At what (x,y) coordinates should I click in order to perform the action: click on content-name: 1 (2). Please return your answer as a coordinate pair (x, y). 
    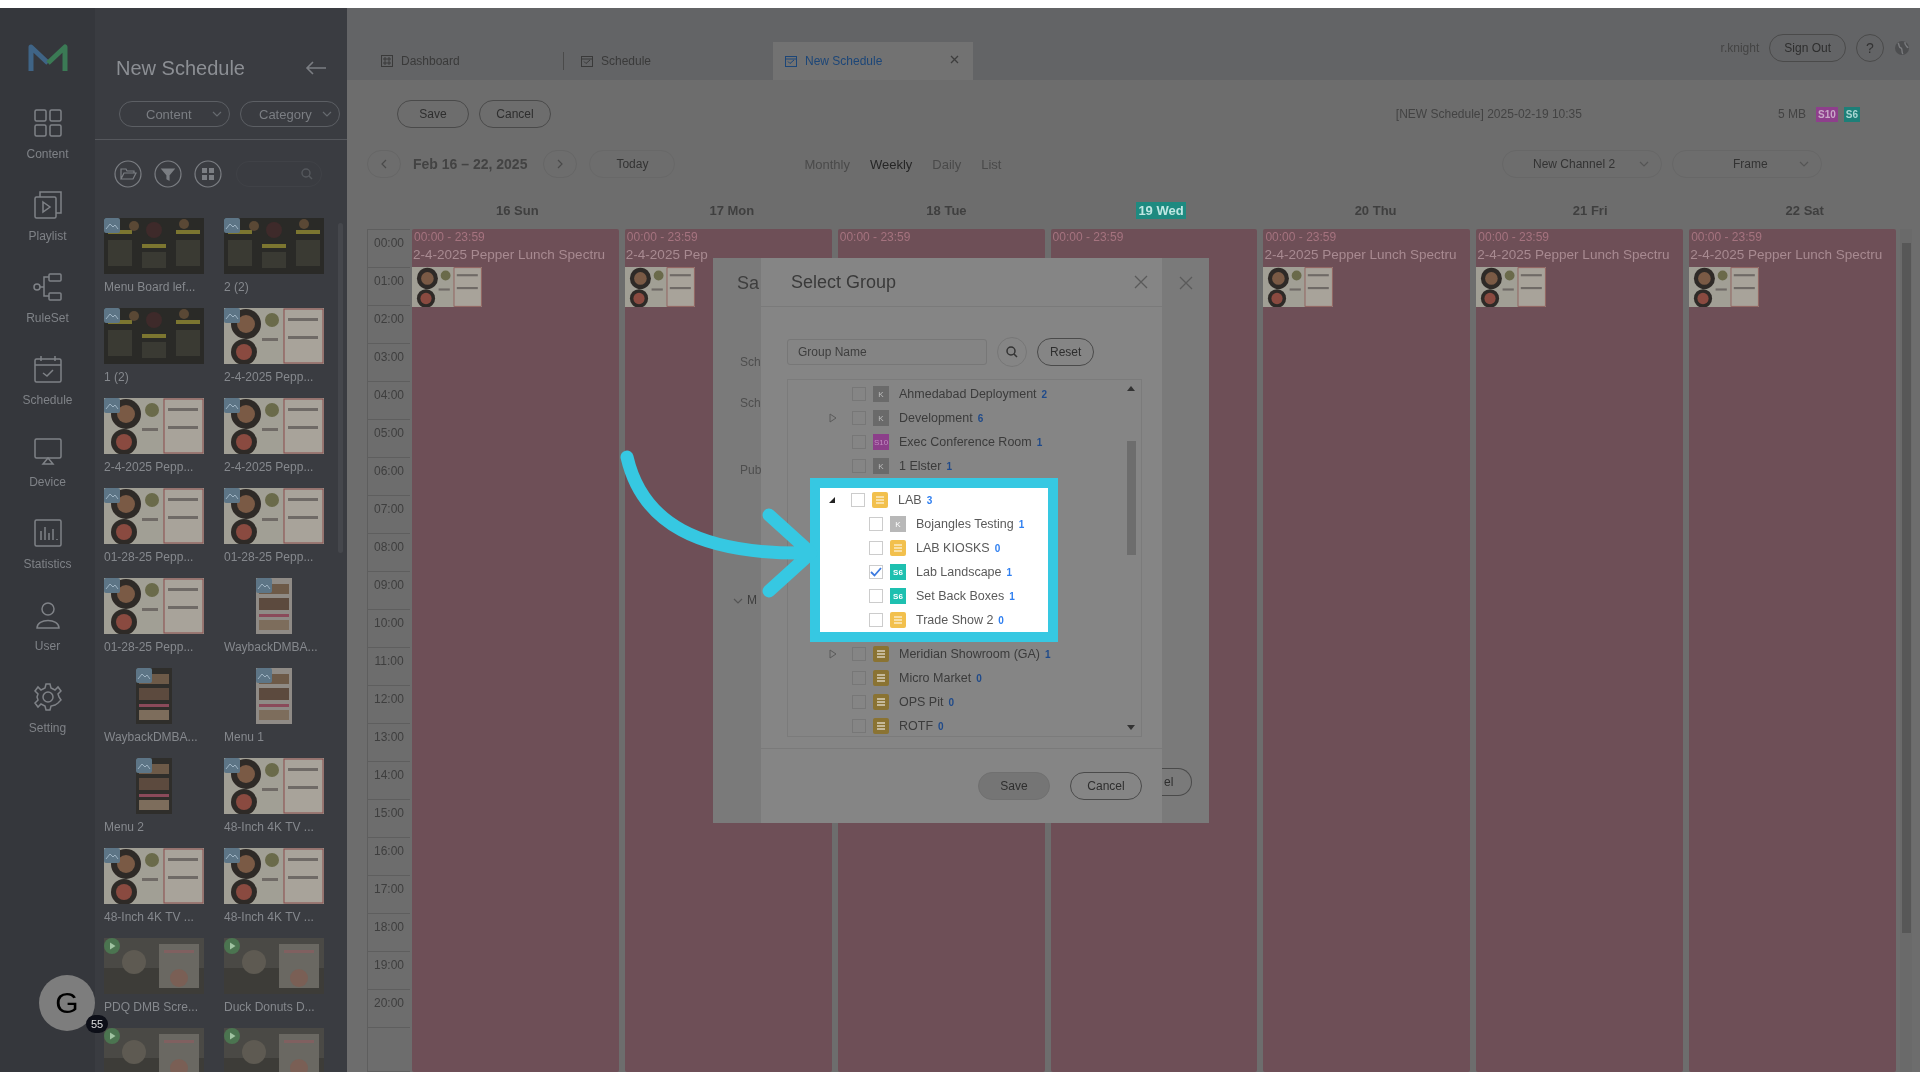
    Looking at the image, I should click on (116, 377).